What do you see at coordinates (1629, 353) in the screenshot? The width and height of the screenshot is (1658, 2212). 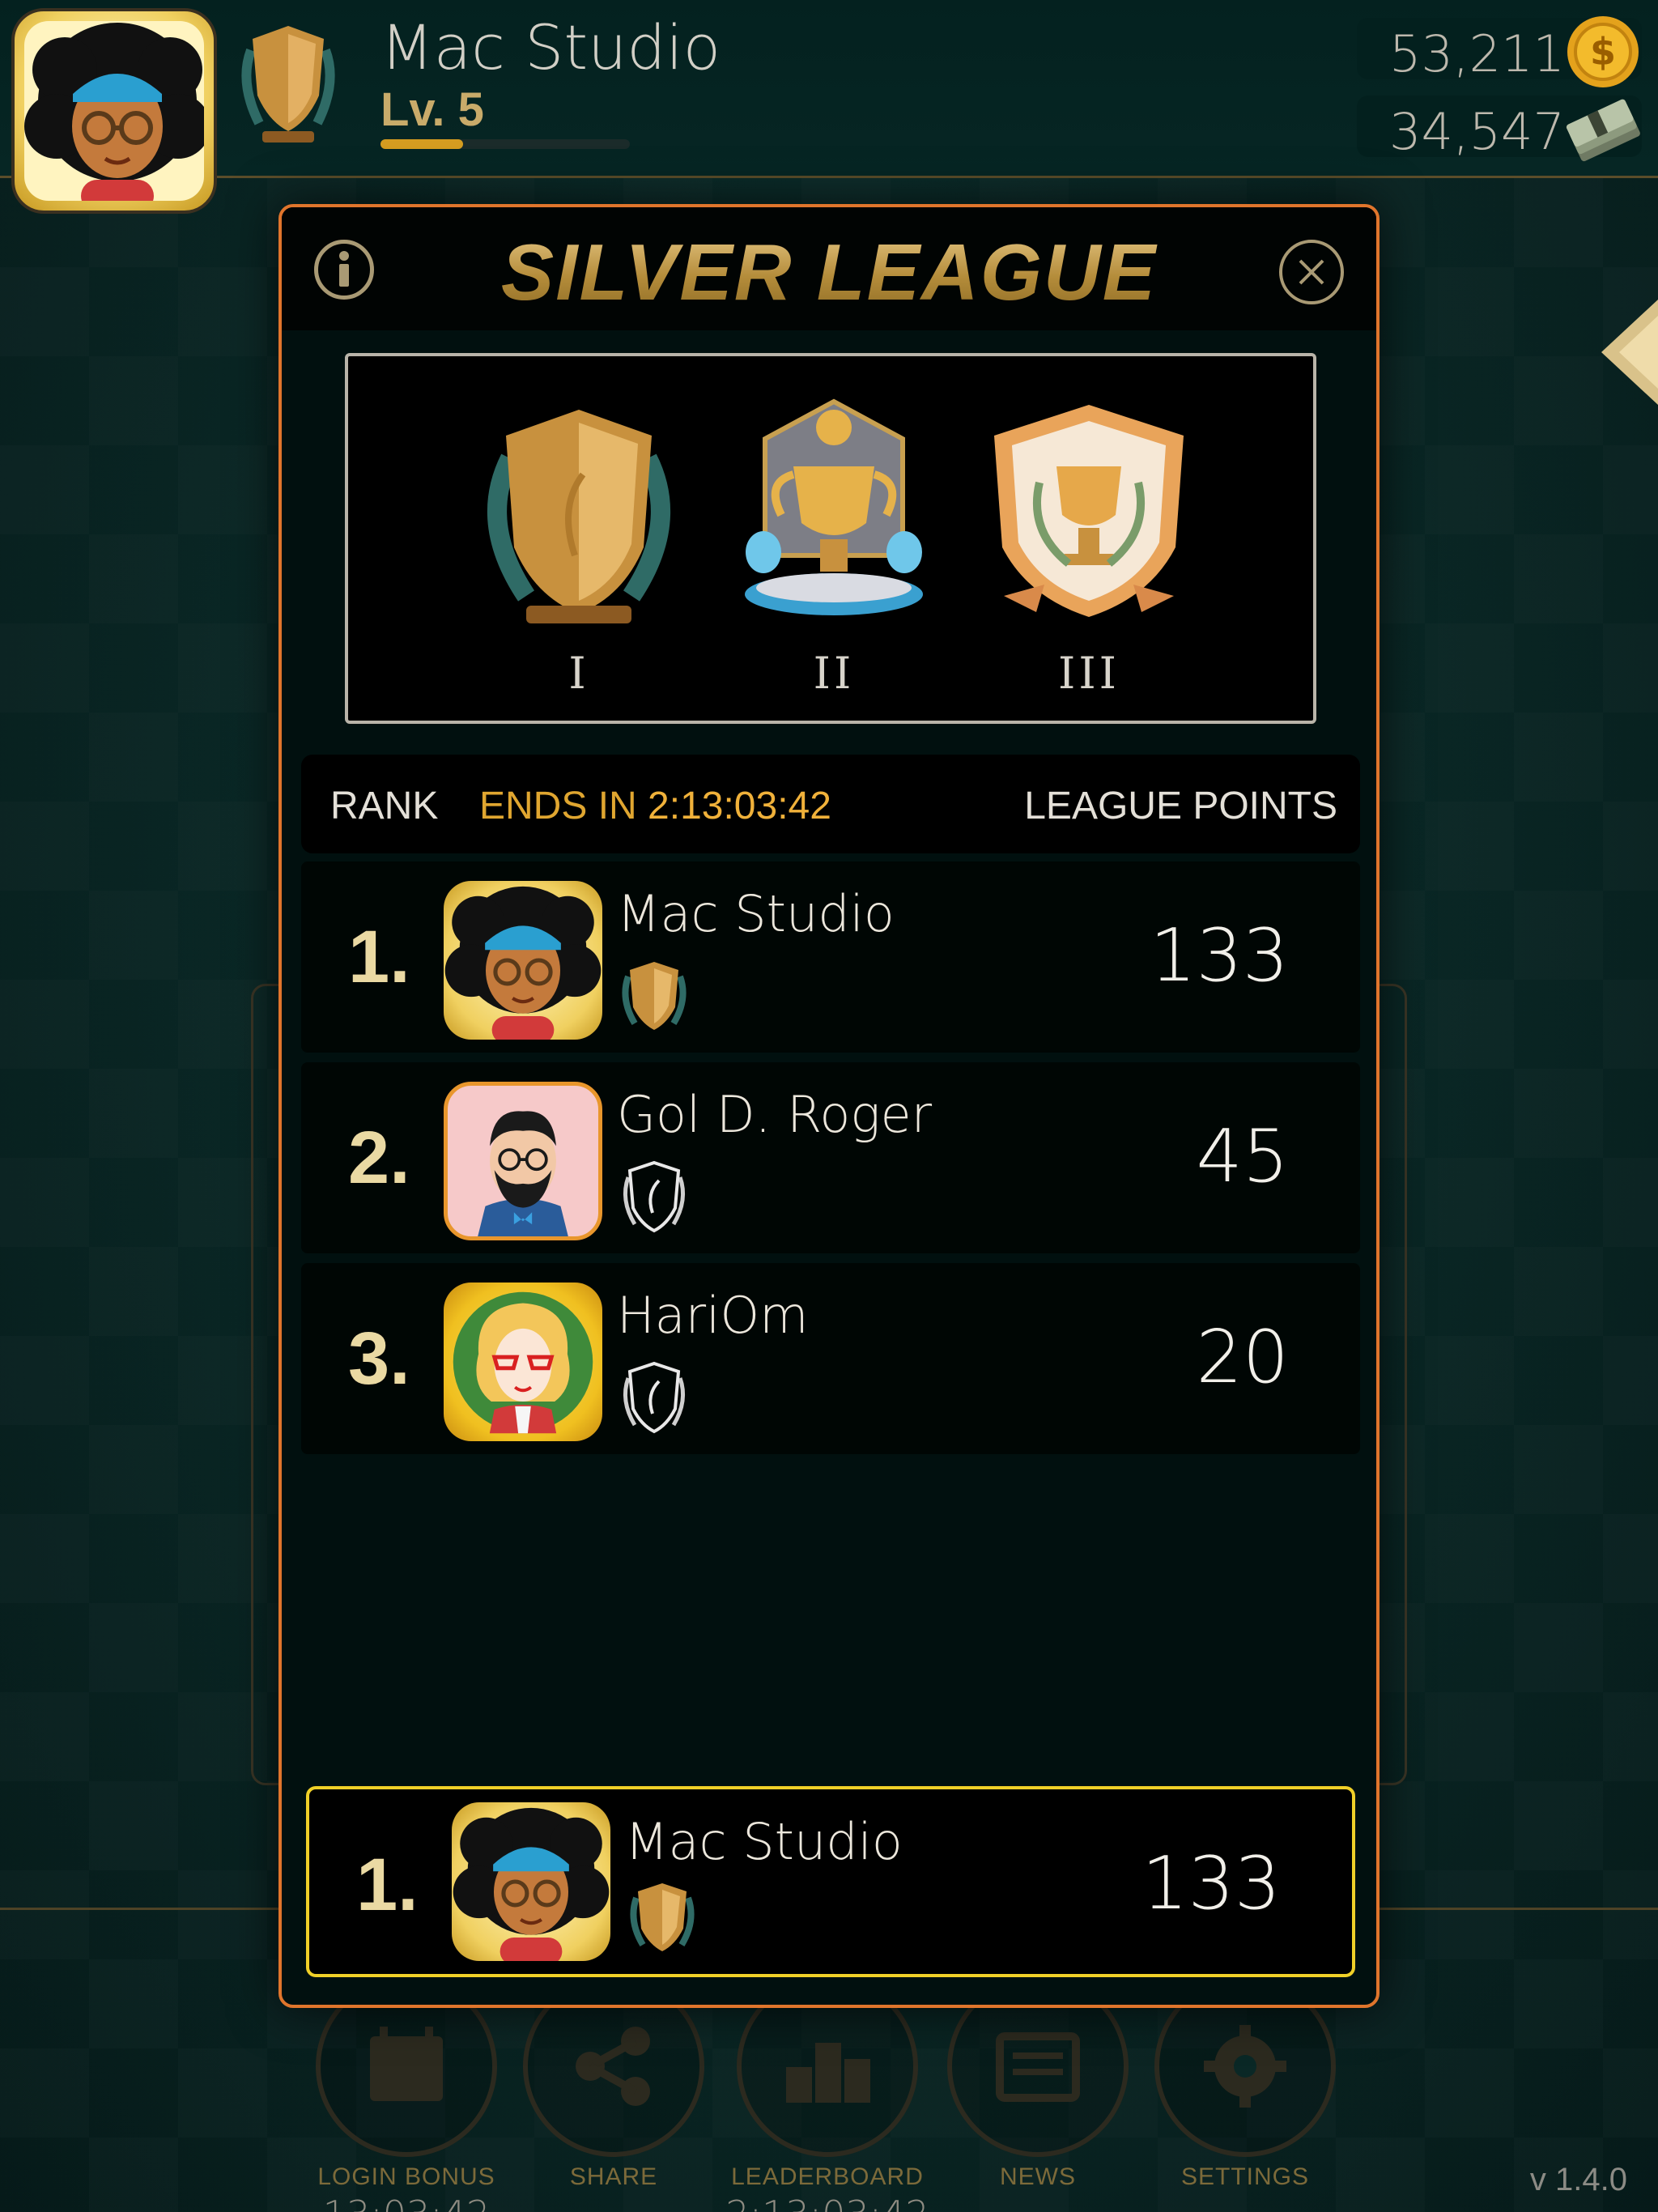 I see `side-panel-arrow-icon` at bounding box center [1629, 353].